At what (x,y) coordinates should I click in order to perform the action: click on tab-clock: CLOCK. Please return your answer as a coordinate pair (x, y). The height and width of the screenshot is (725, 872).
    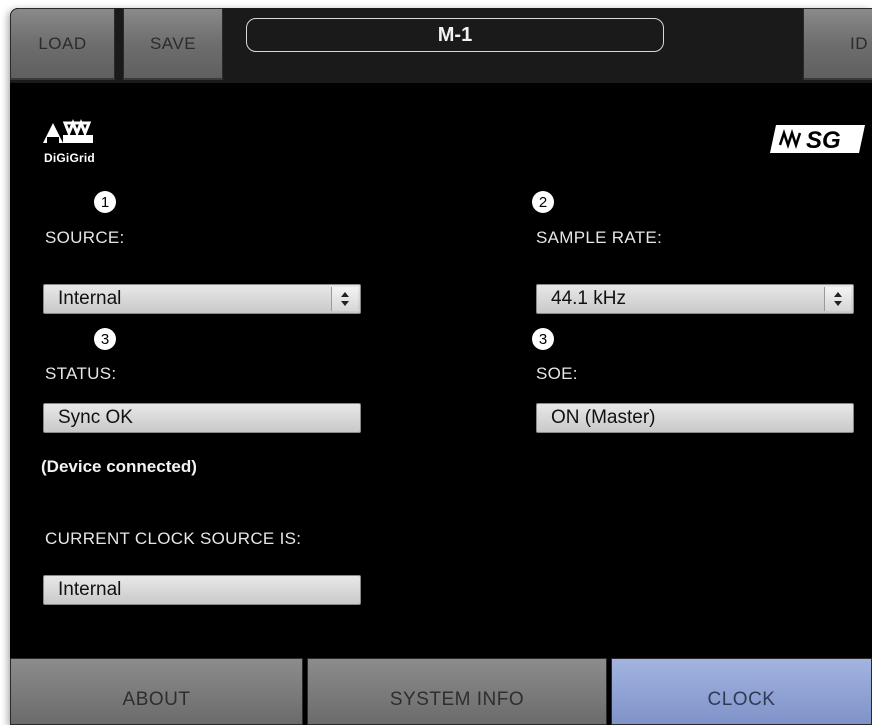
    Looking at the image, I should click on (741, 691).